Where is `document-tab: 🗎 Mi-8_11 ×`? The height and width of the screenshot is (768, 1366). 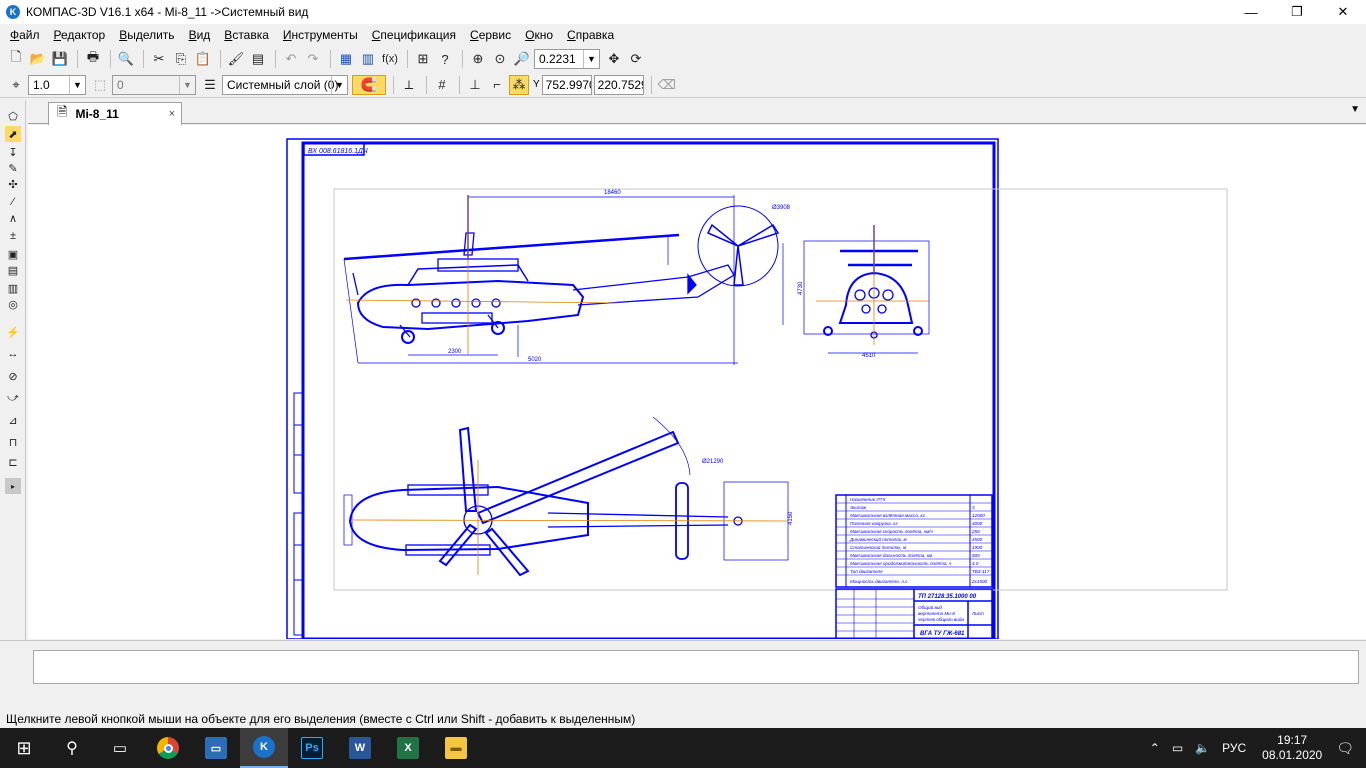 document-tab: 🗎 Mi-8_11 × is located at coordinates (115, 113).